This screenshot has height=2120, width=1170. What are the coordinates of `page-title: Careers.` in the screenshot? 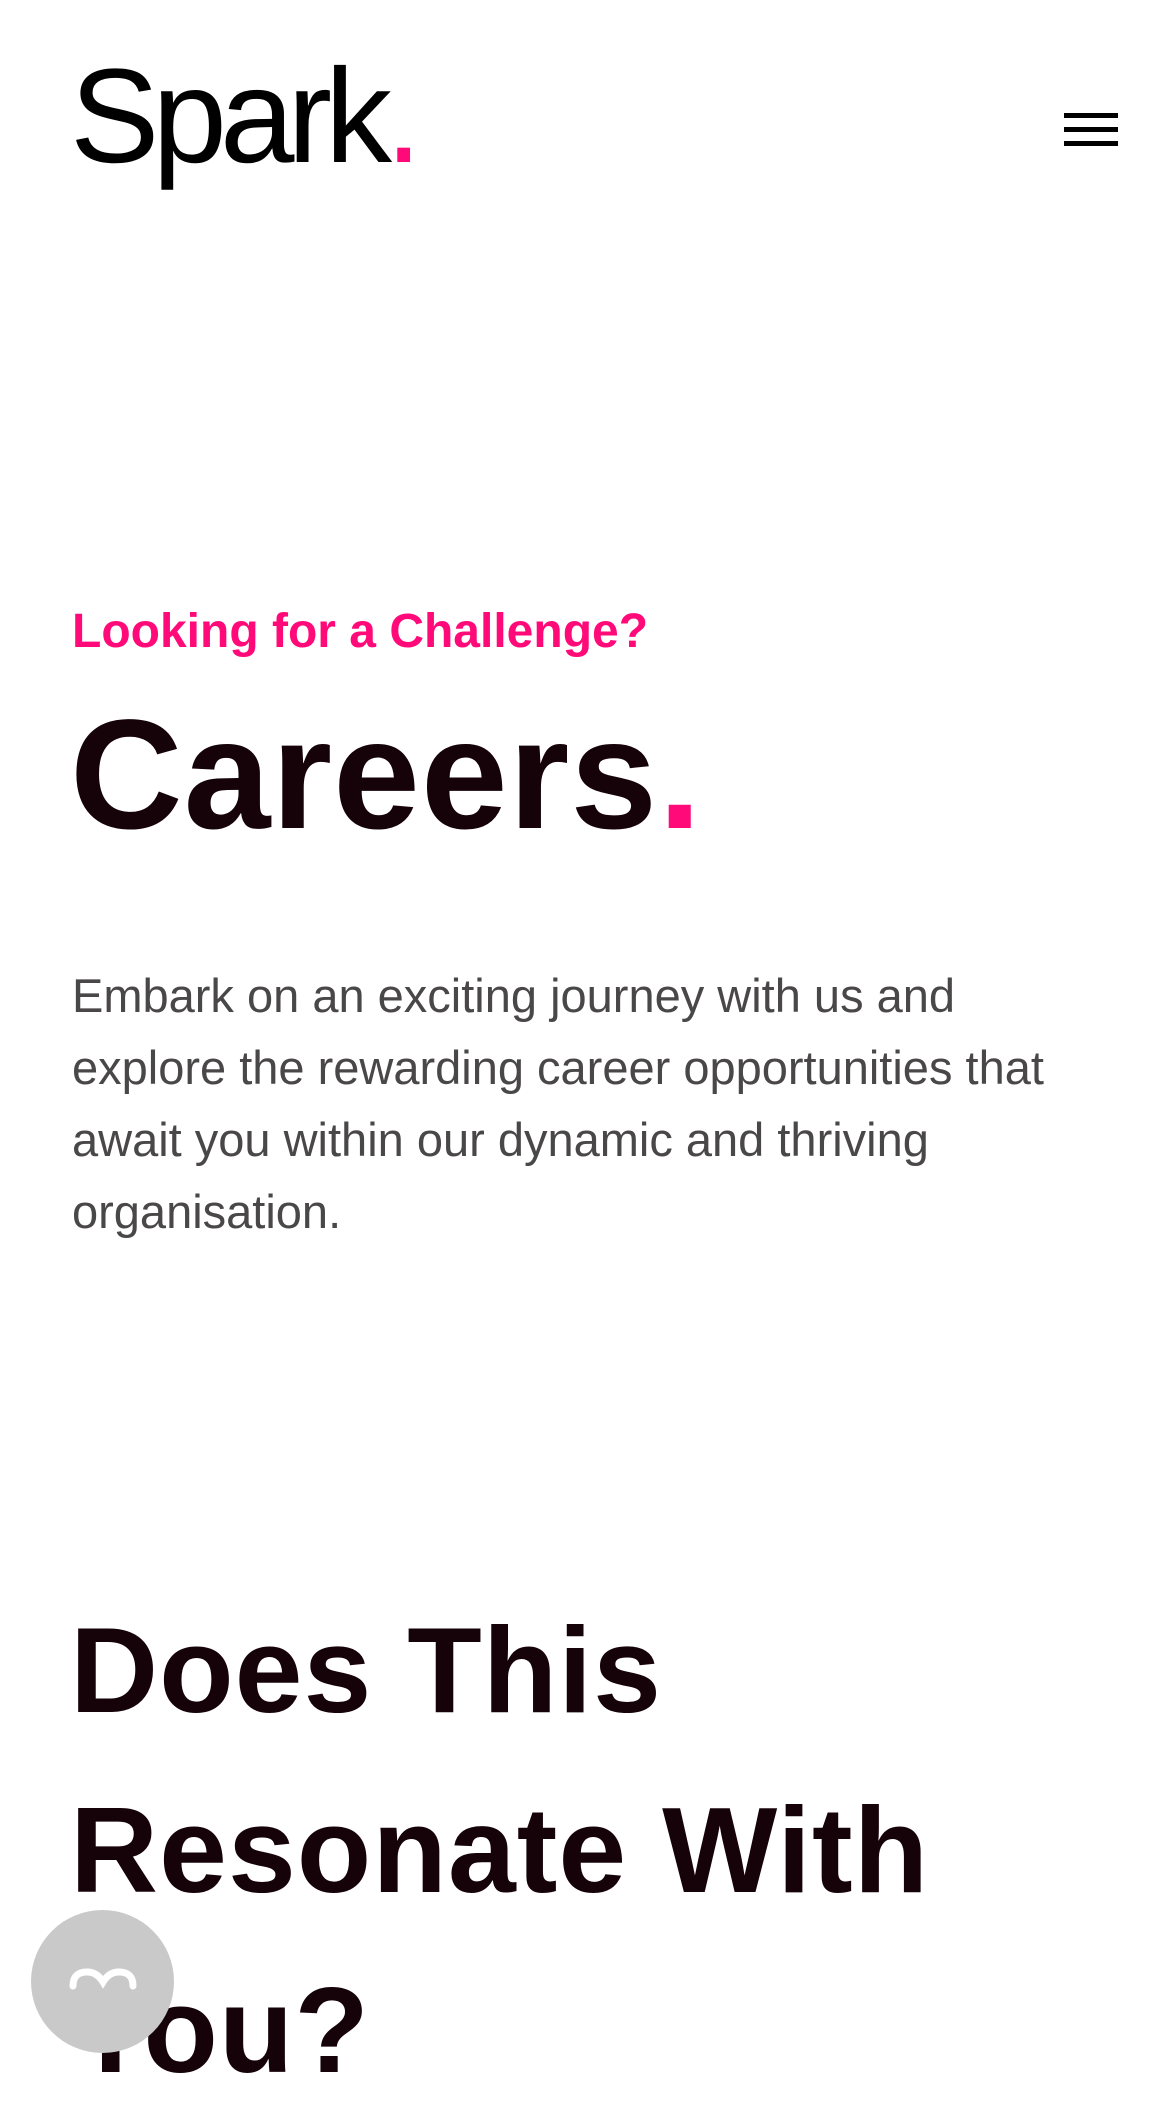 It's located at (386, 775).